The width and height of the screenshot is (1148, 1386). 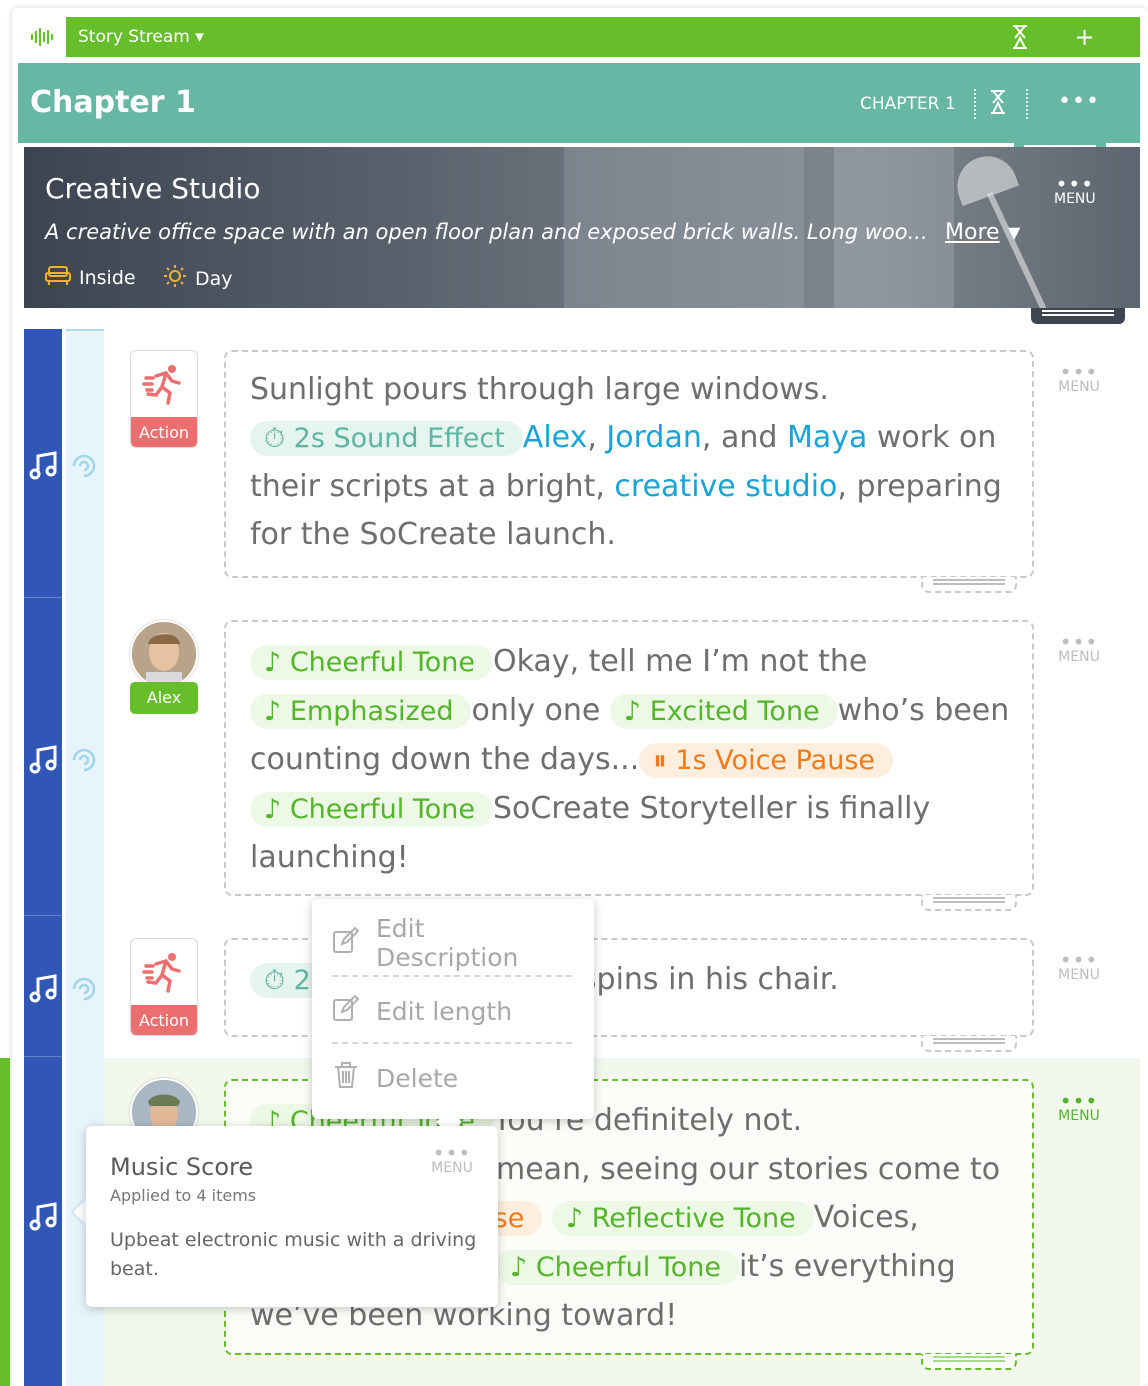 What do you see at coordinates (555, 437) in the screenshot?
I see `character-link: Alex` at bounding box center [555, 437].